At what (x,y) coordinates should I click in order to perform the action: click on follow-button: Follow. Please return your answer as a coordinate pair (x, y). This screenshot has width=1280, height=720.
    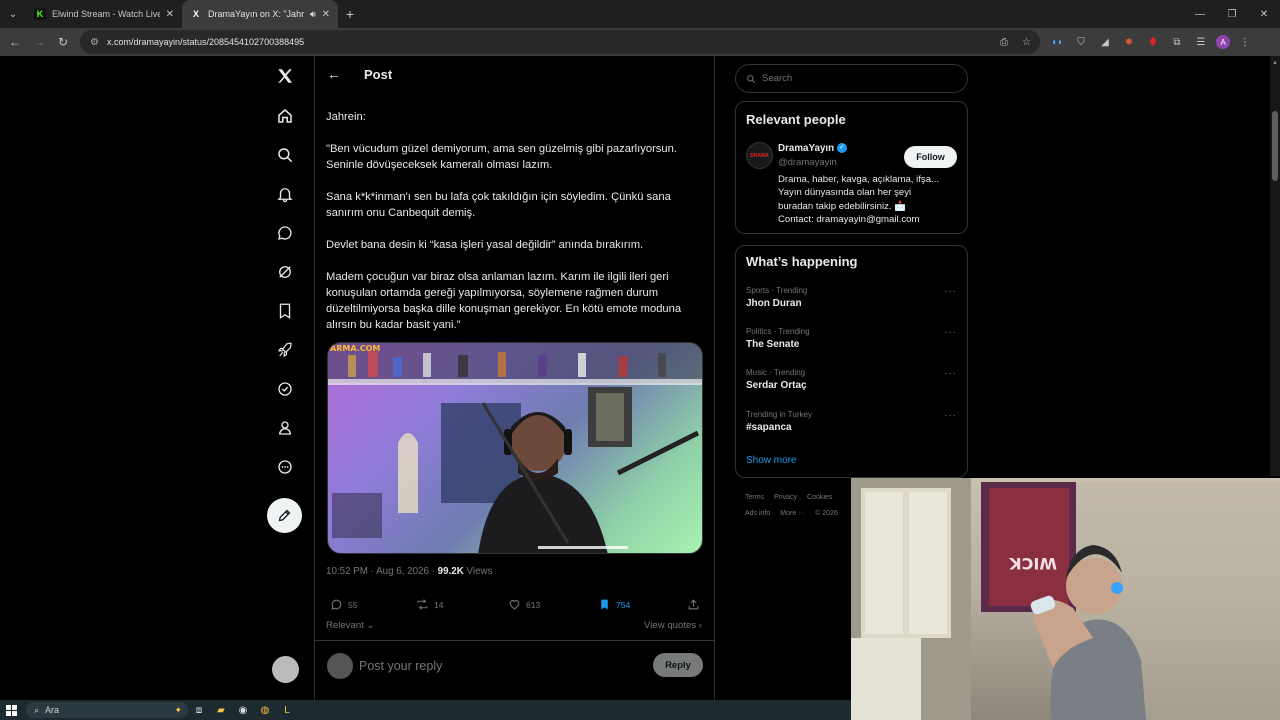
    Looking at the image, I should click on (930, 157).